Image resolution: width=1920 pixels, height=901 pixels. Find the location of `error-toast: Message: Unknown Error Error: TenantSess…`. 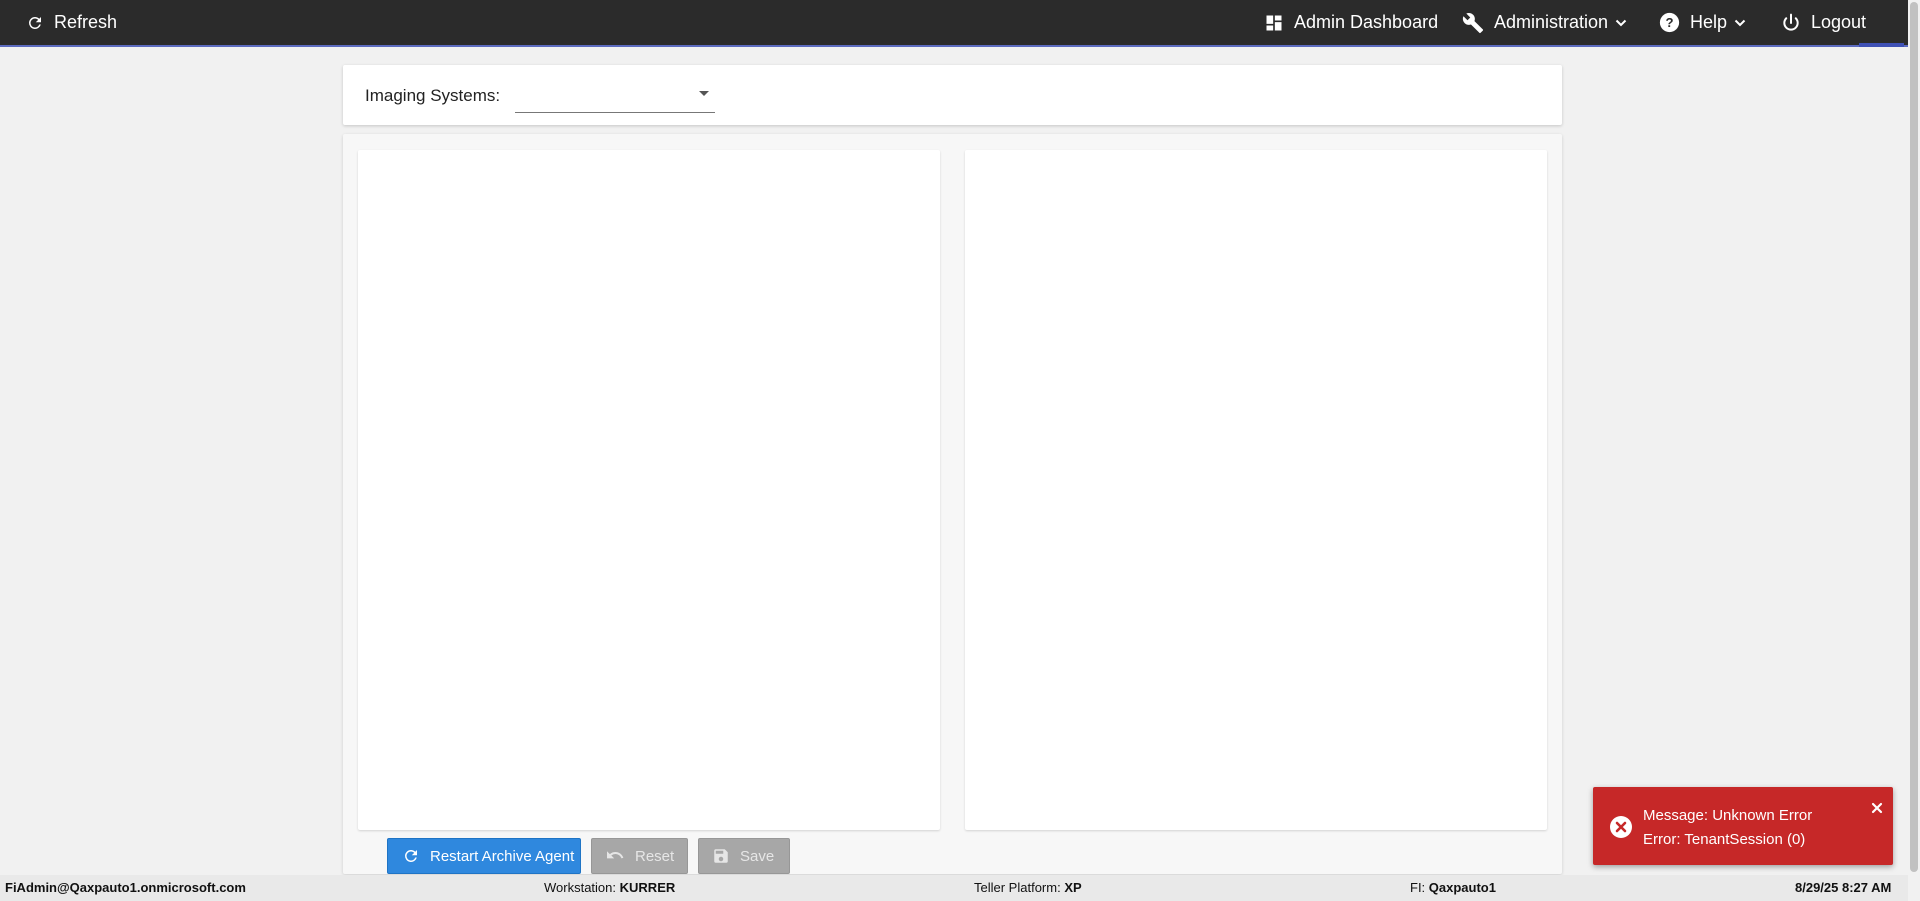

error-toast: Message: Unknown Error Error: TenantSess… is located at coordinates (1743, 826).